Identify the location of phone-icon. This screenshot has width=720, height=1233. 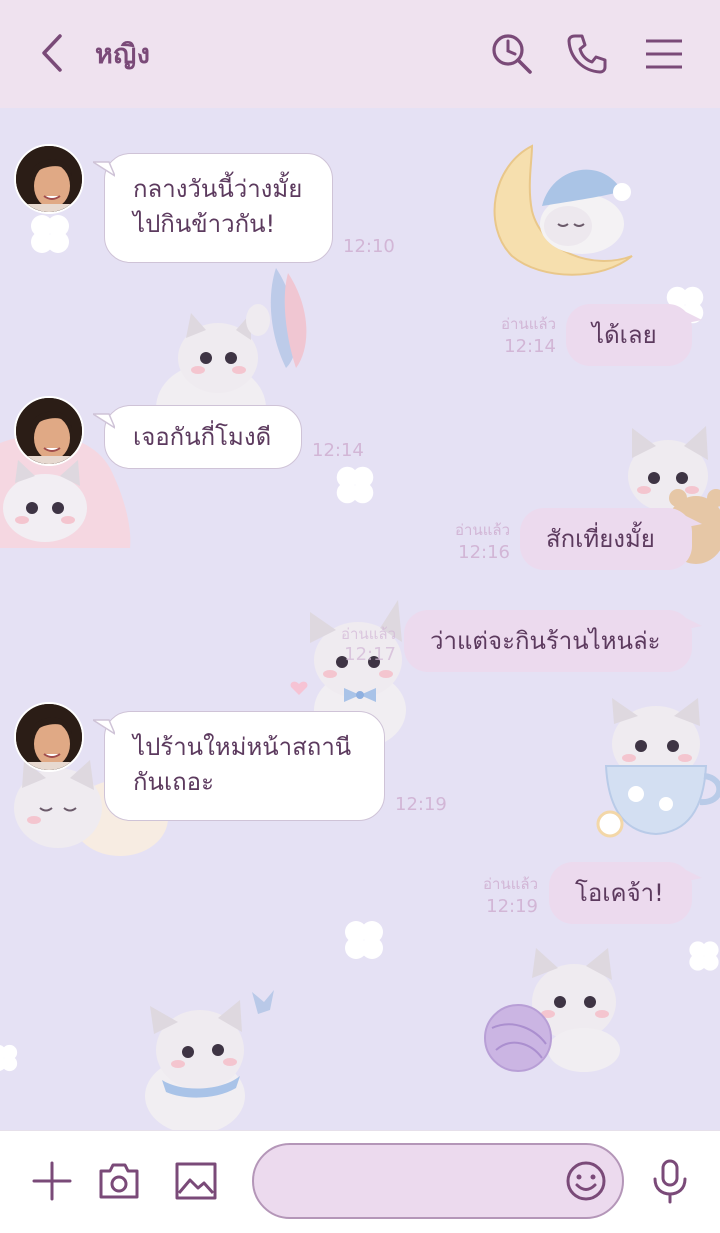
(587, 54).